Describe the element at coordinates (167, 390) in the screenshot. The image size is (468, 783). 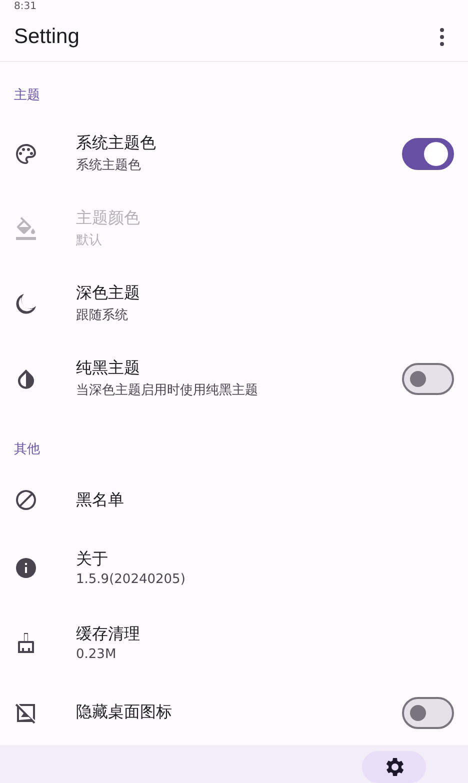
I see `setting-summary: 当深色主题启用时使用纯黑主题` at that location.